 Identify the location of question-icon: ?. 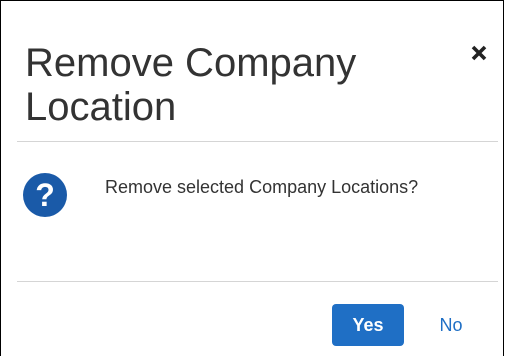
(45, 195).